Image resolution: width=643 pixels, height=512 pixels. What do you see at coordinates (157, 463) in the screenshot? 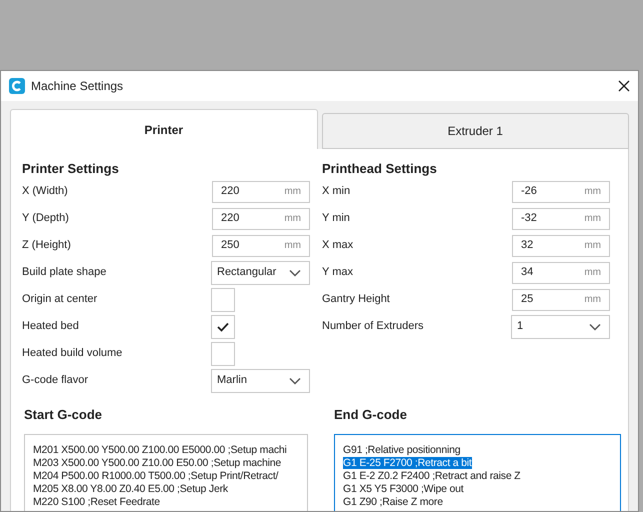
I see `code-line: M203 X500.00 Y500.00 Z10.00 E50.00 ;Setup machine` at bounding box center [157, 463].